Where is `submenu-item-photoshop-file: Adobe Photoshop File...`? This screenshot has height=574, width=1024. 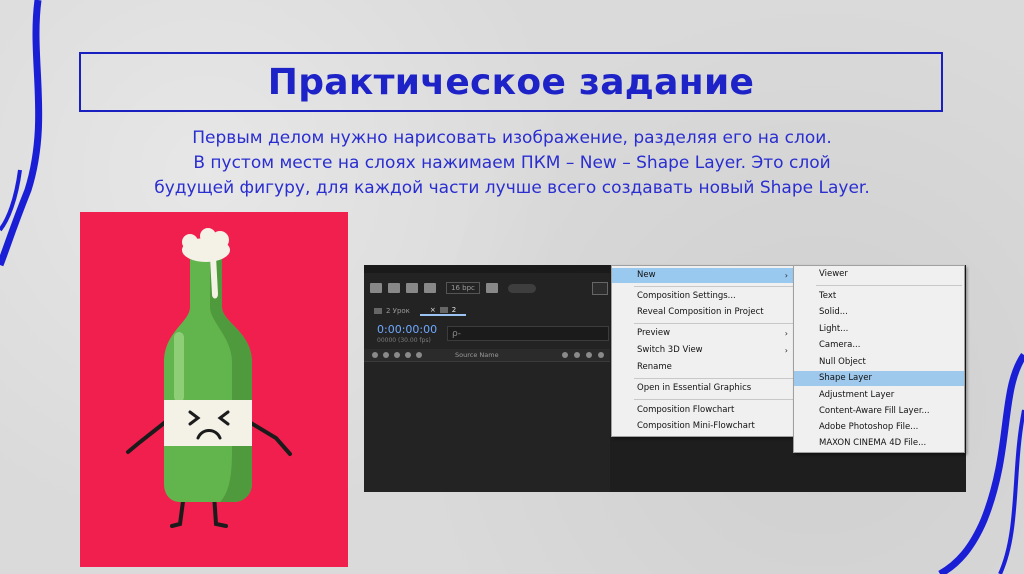
submenu-item-photoshop-file: Adobe Photoshop File... is located at coordinates (879, 427).